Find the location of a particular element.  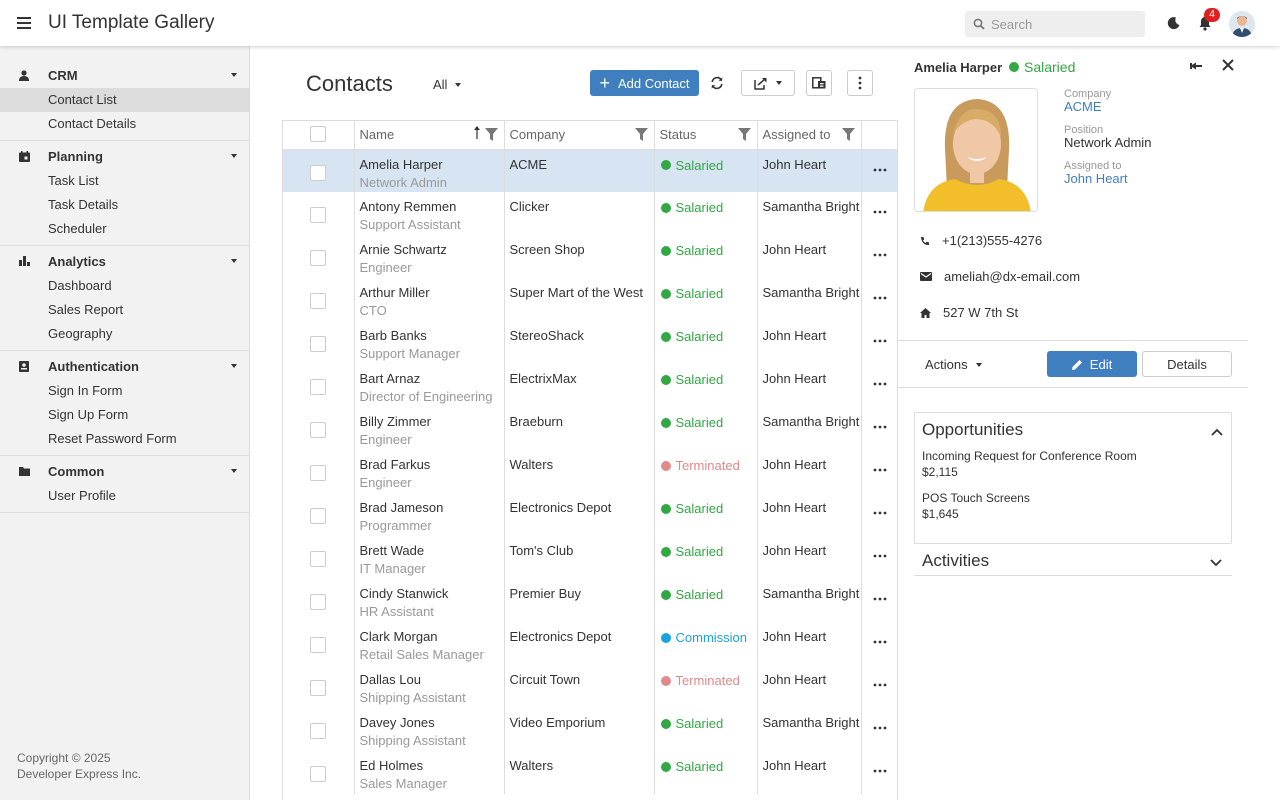

name-cell: Davey Jones Shipping Assistant is located at coordinates (429, 729).